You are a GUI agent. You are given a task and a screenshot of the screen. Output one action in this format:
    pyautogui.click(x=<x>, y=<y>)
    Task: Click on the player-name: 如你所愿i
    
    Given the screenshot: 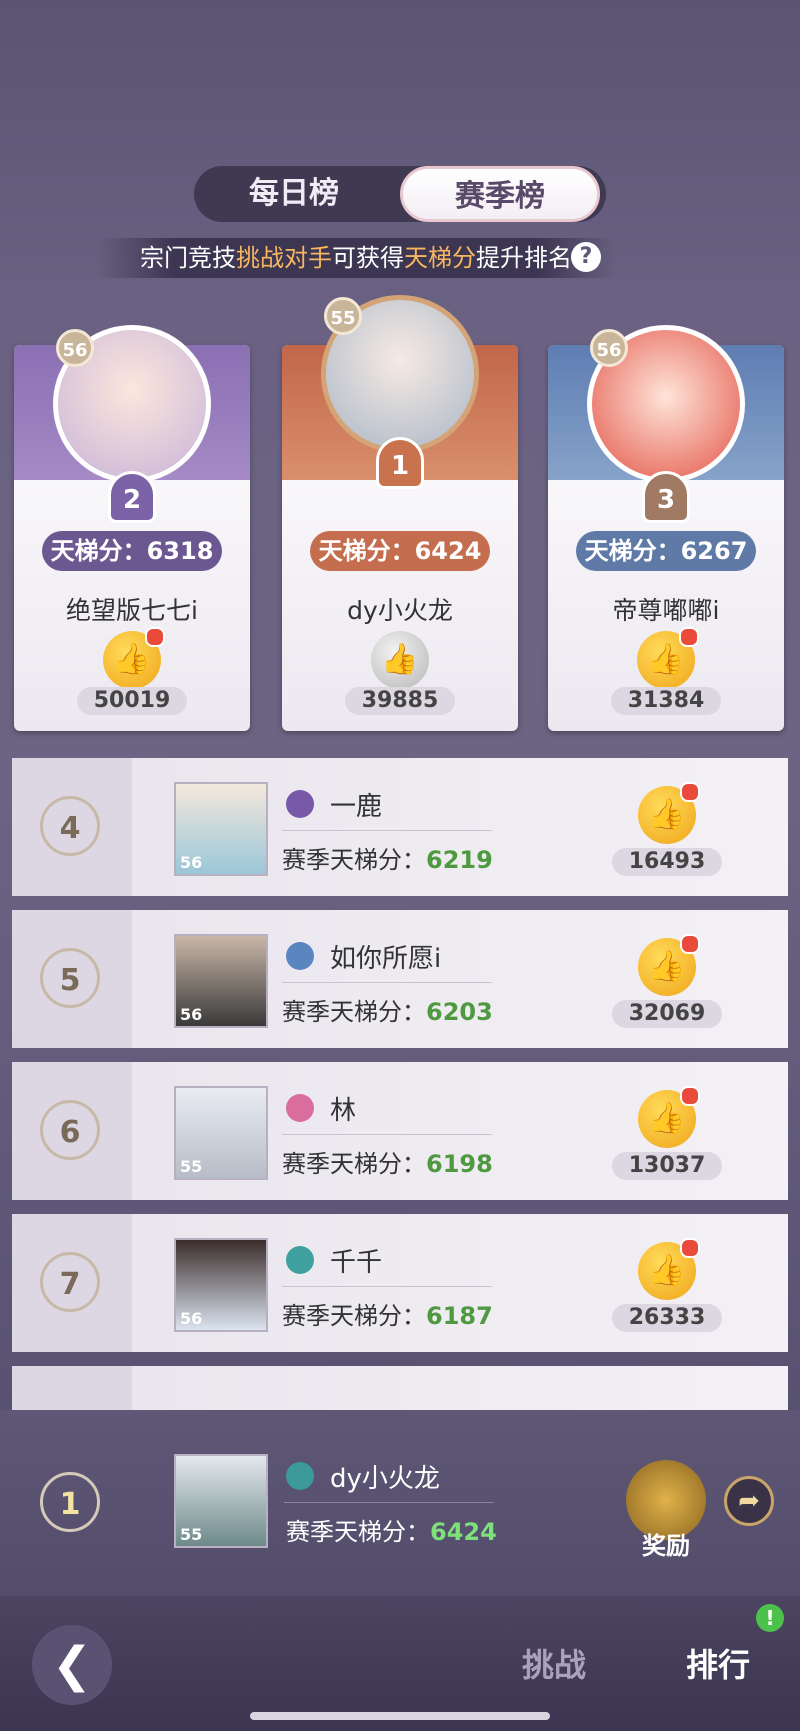 What is the action you would take?
    pyautogui.click(x=386, y=959)
    